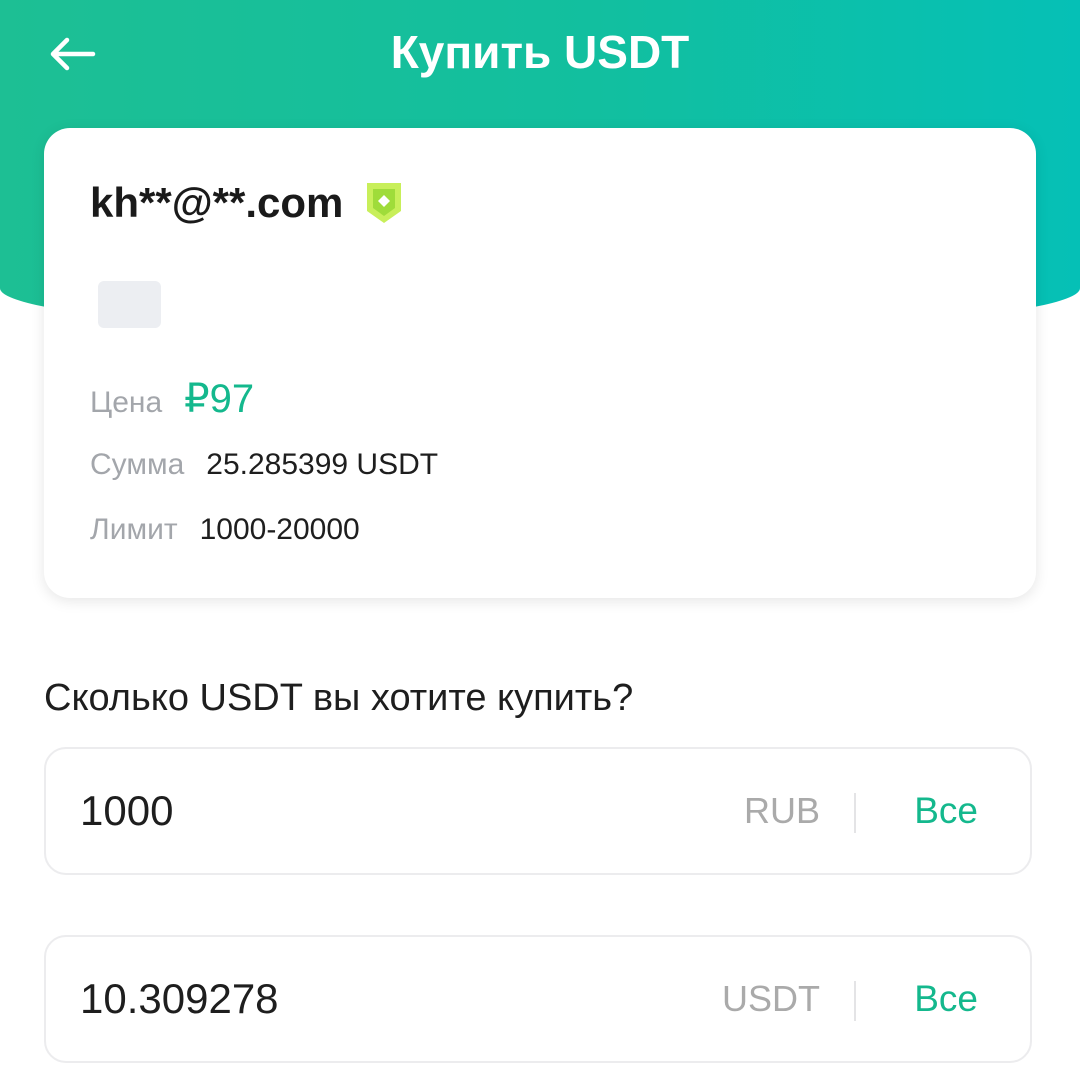 The width and height of the screenshot is (1080, 1087). I want to click on purchase-question: Сколько USDT вы хотите купить?, so click(339, 698).